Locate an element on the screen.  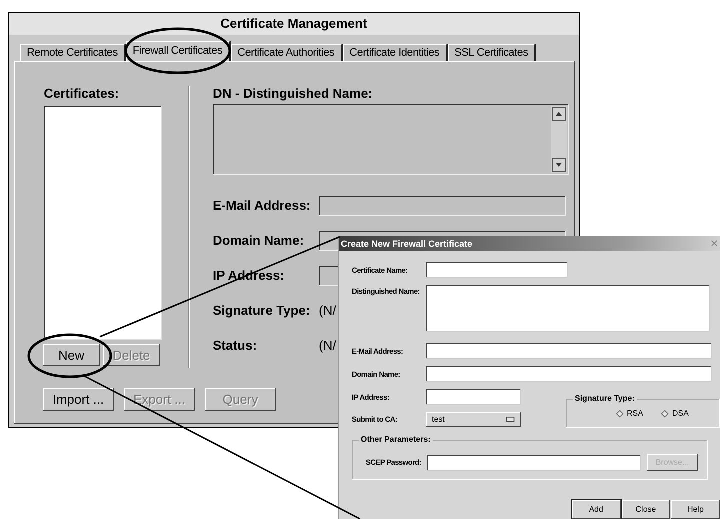
tab: SSL Certificates is located at coordinates (492, 52).